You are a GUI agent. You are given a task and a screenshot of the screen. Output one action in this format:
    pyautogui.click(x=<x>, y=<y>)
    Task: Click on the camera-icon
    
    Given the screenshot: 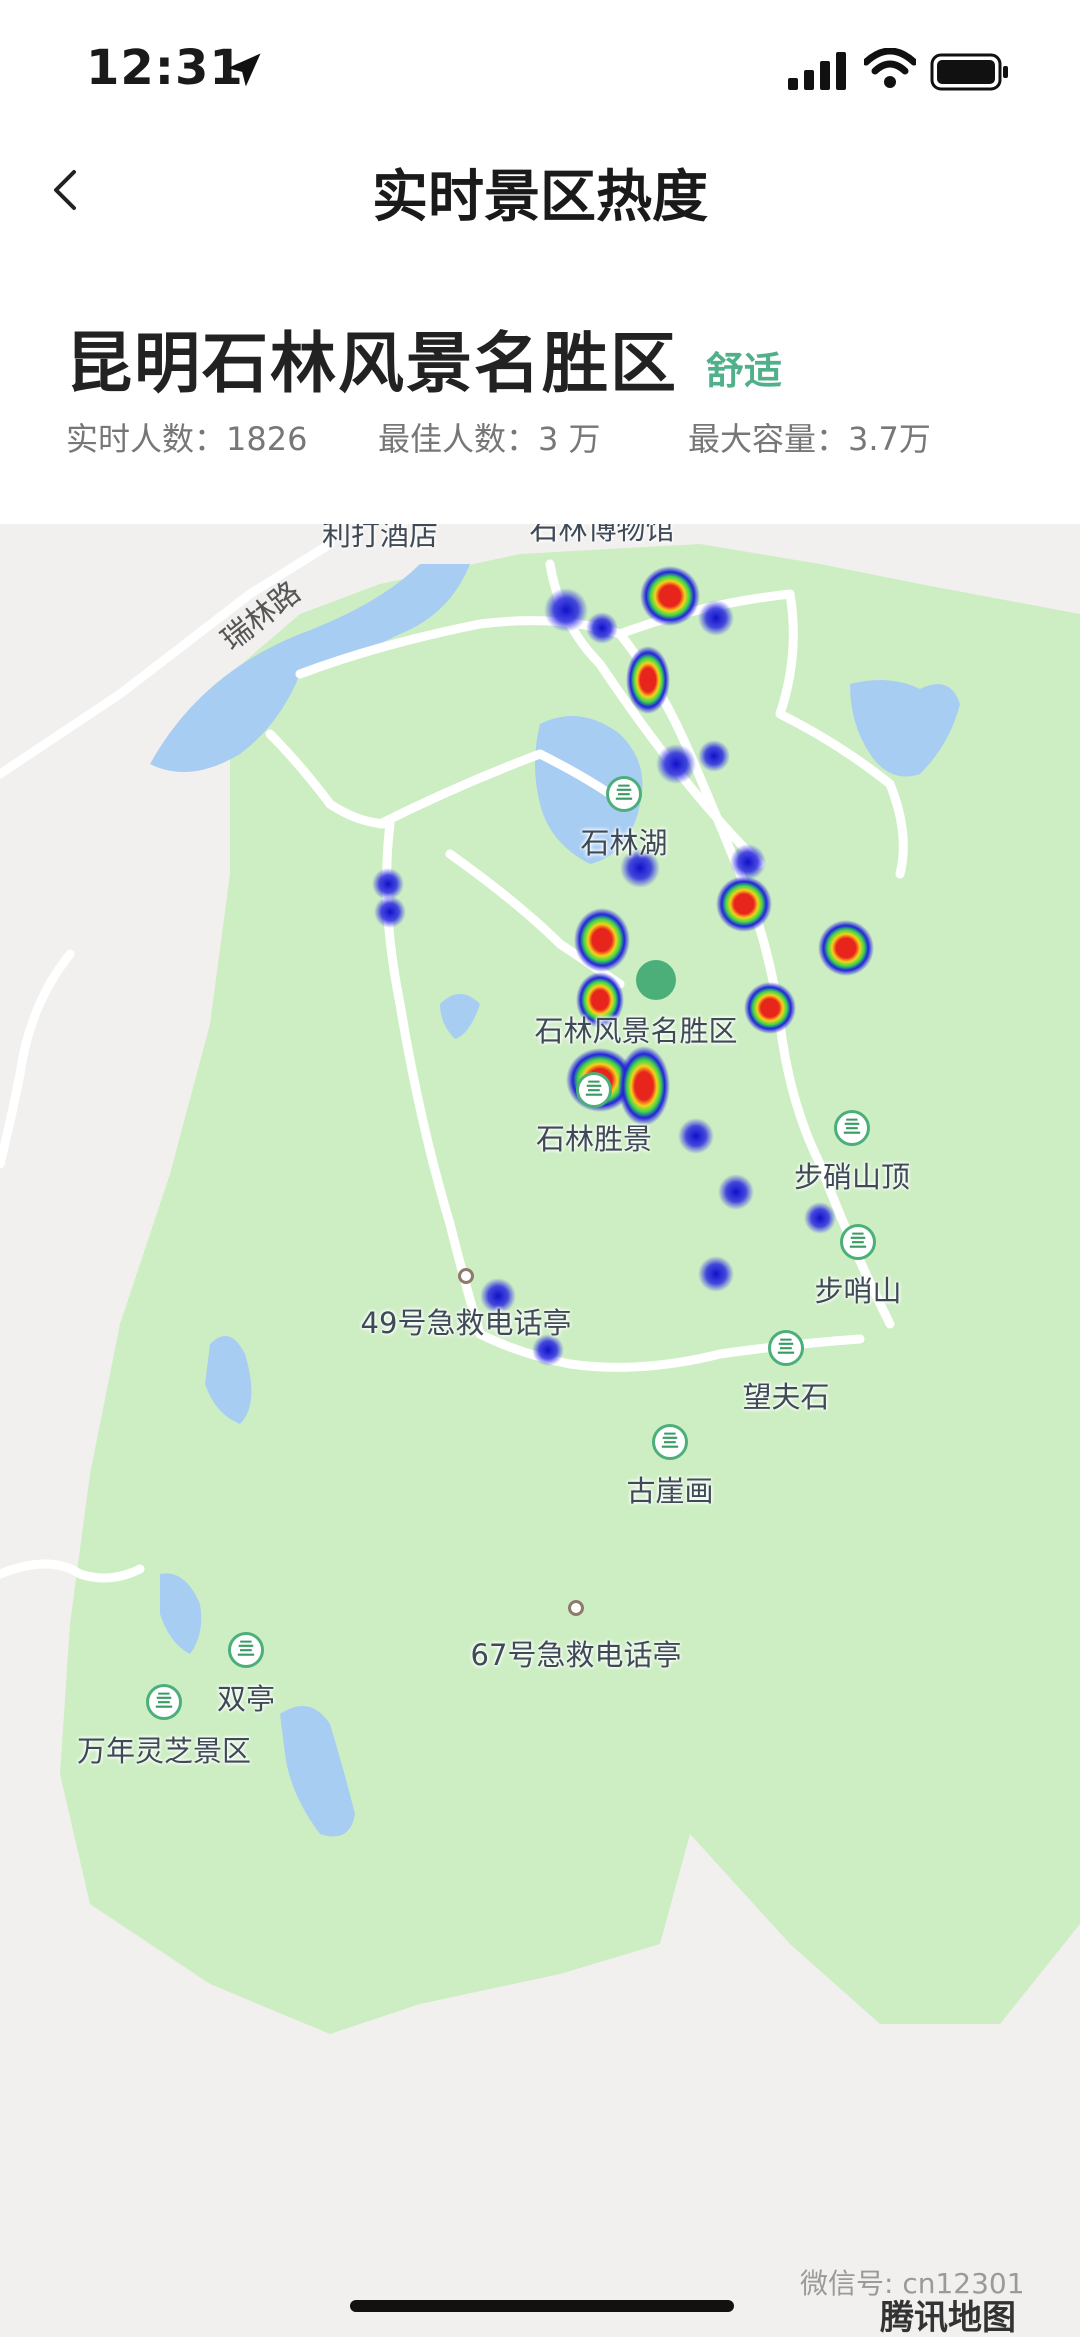 What is the action you would take?
    pyautogui.click(x=656, y=980)
    